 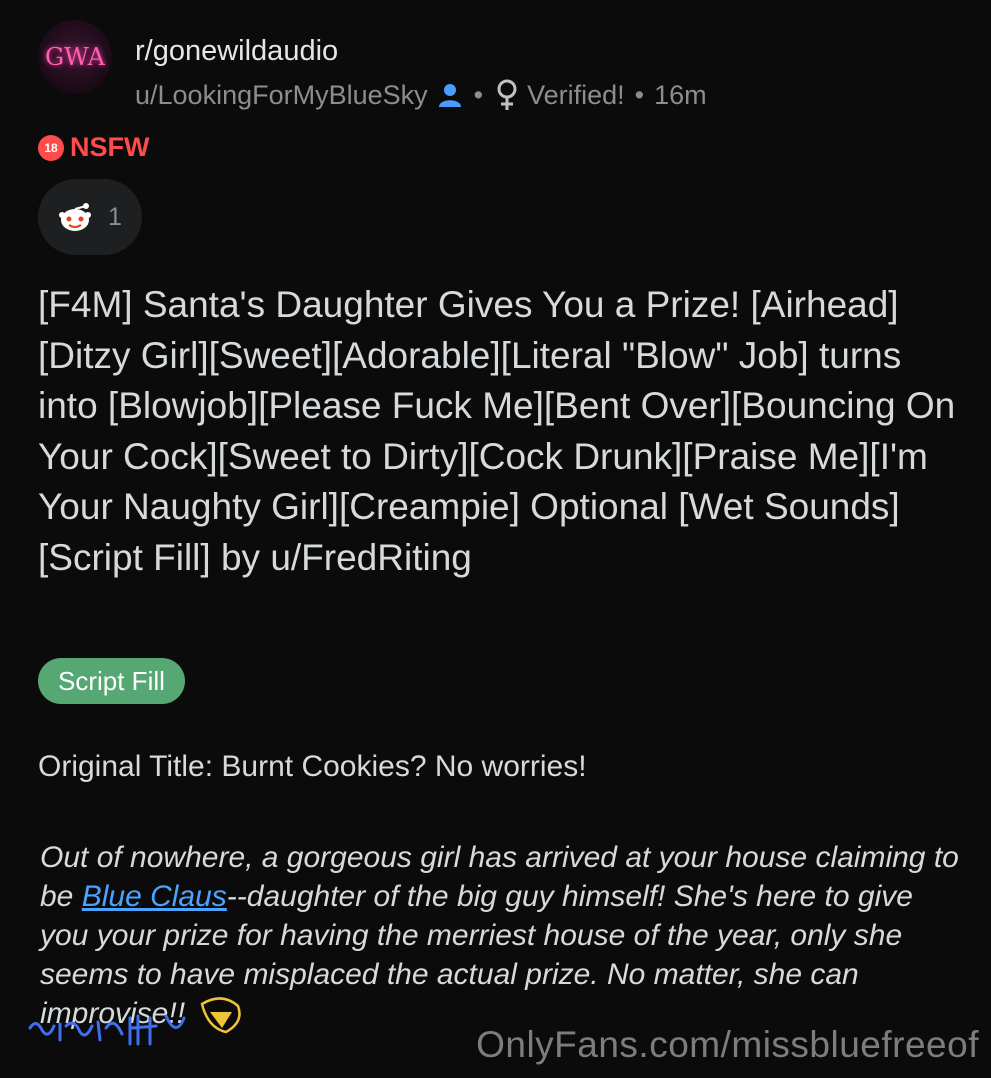 What do you see at coordinates (449, 95) in the screenshot?
I see `user-icon` at bounding box center [449, 95].